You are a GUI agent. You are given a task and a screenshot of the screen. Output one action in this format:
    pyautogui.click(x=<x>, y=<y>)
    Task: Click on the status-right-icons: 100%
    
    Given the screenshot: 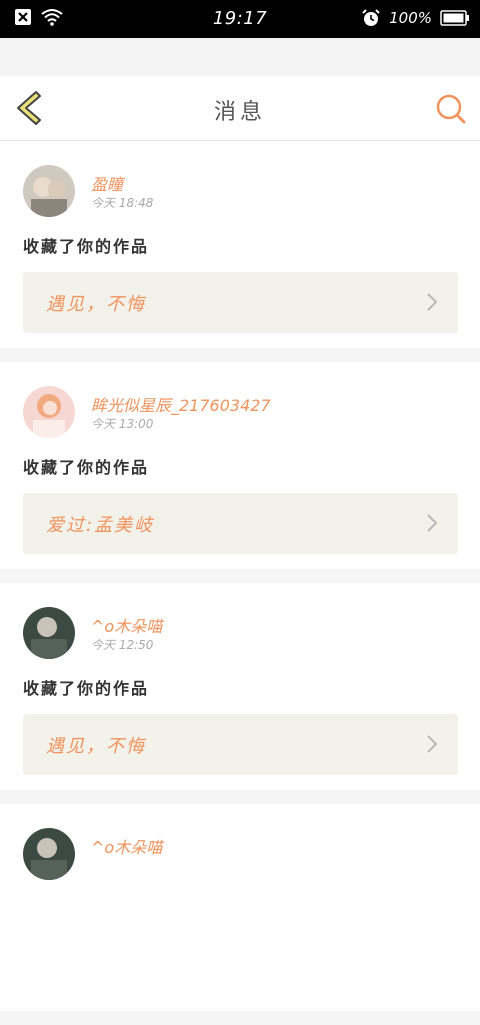 What is the action you would take?
    pyautogui.click(x=415, y=18)
    